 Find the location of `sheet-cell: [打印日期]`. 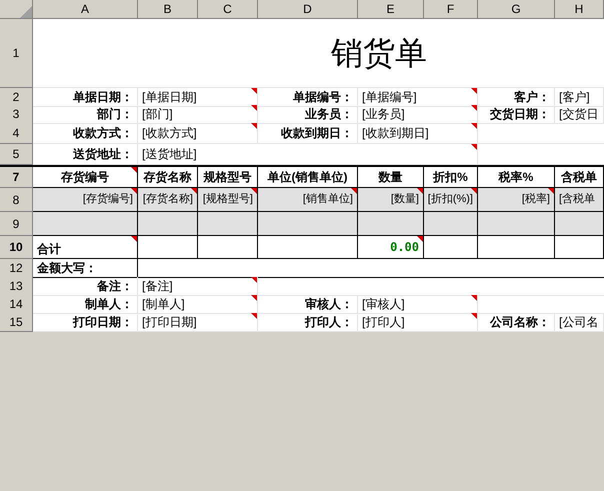

sheet-cell: [打印日期] is located at coordinates (198, 322).